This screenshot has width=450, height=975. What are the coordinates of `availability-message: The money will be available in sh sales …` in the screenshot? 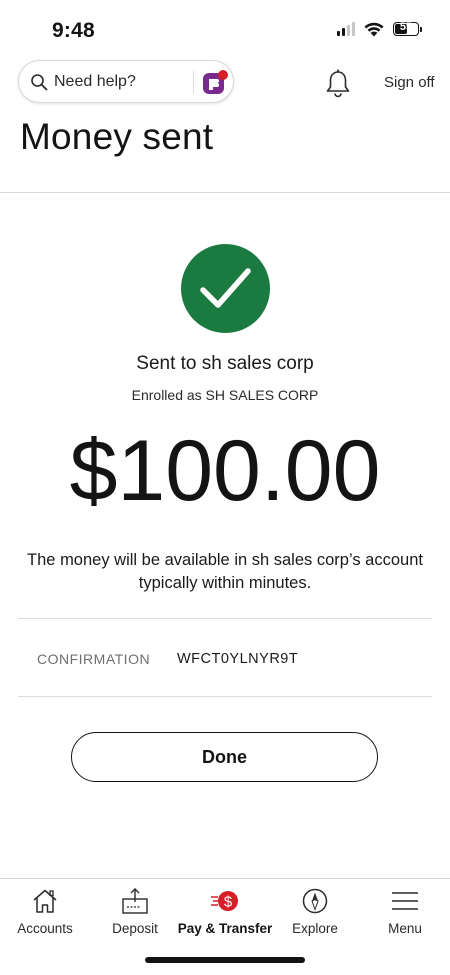 It's located at (225, 571).